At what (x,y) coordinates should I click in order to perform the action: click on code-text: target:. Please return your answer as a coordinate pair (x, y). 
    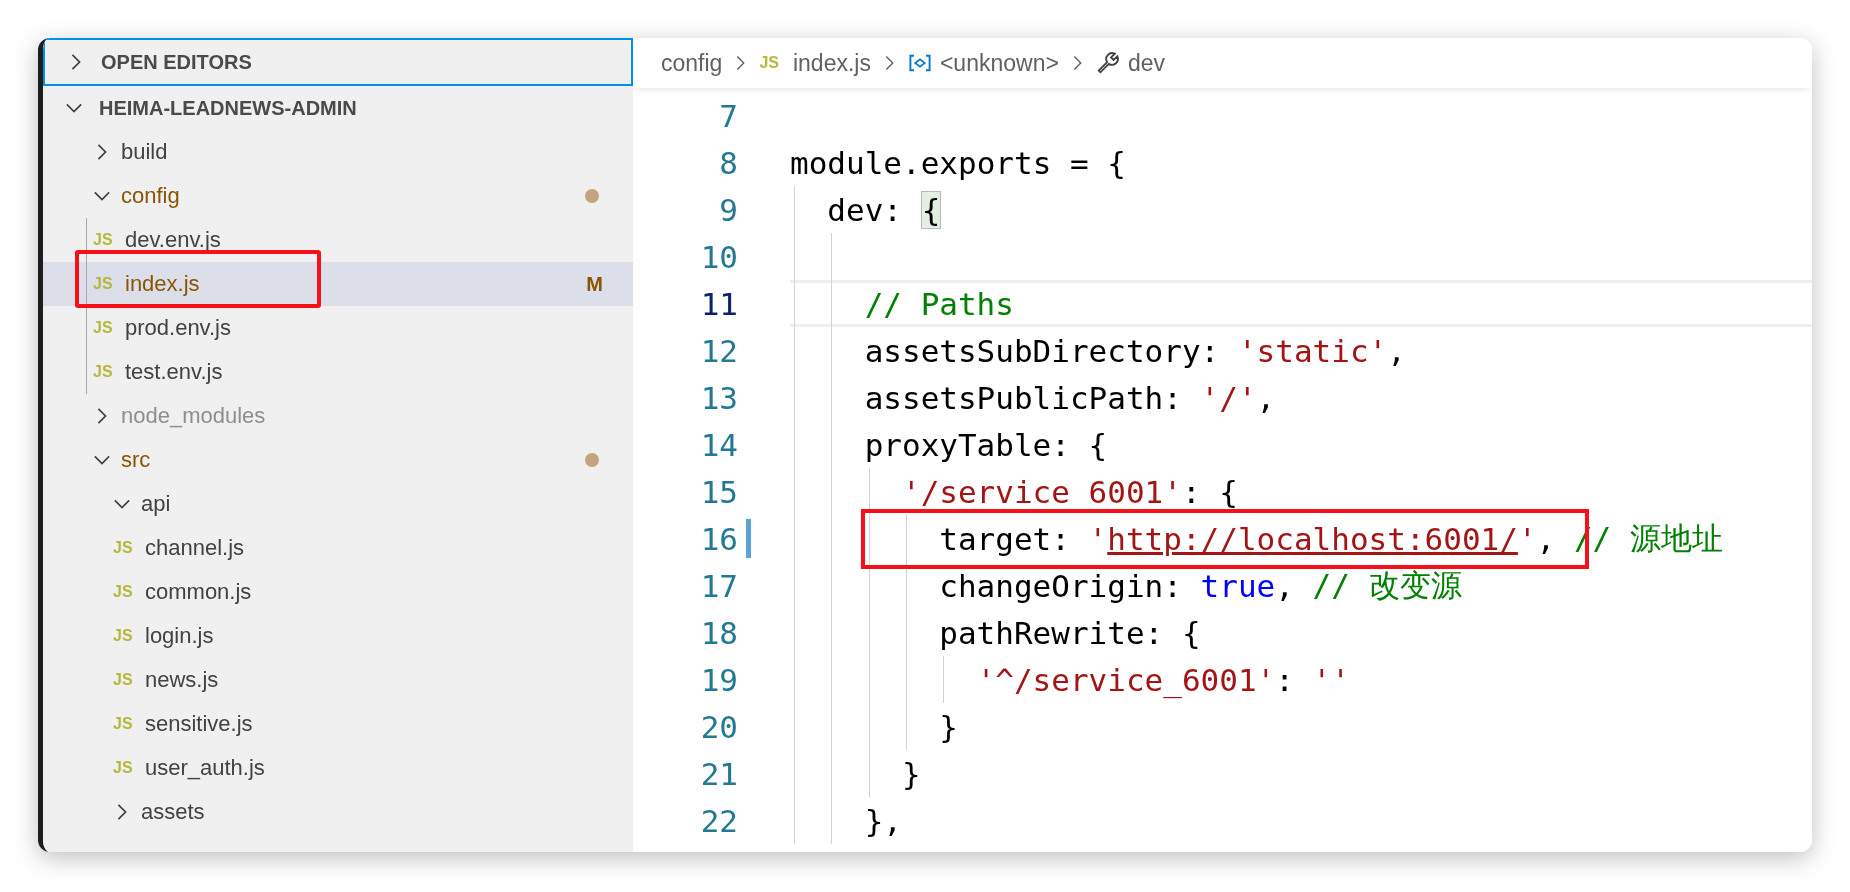
    Looking at the image, I should click on (1005, 538).